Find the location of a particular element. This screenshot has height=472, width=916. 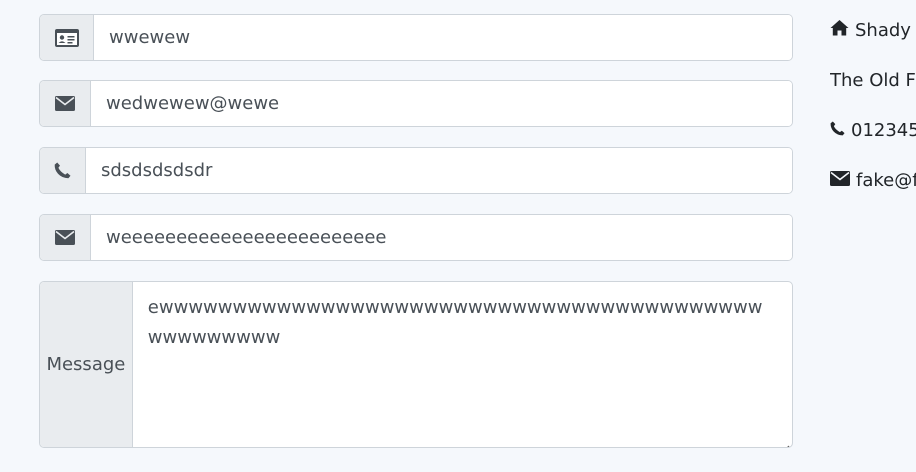

contact-email: fake@f is located at coordinates (873, 180).